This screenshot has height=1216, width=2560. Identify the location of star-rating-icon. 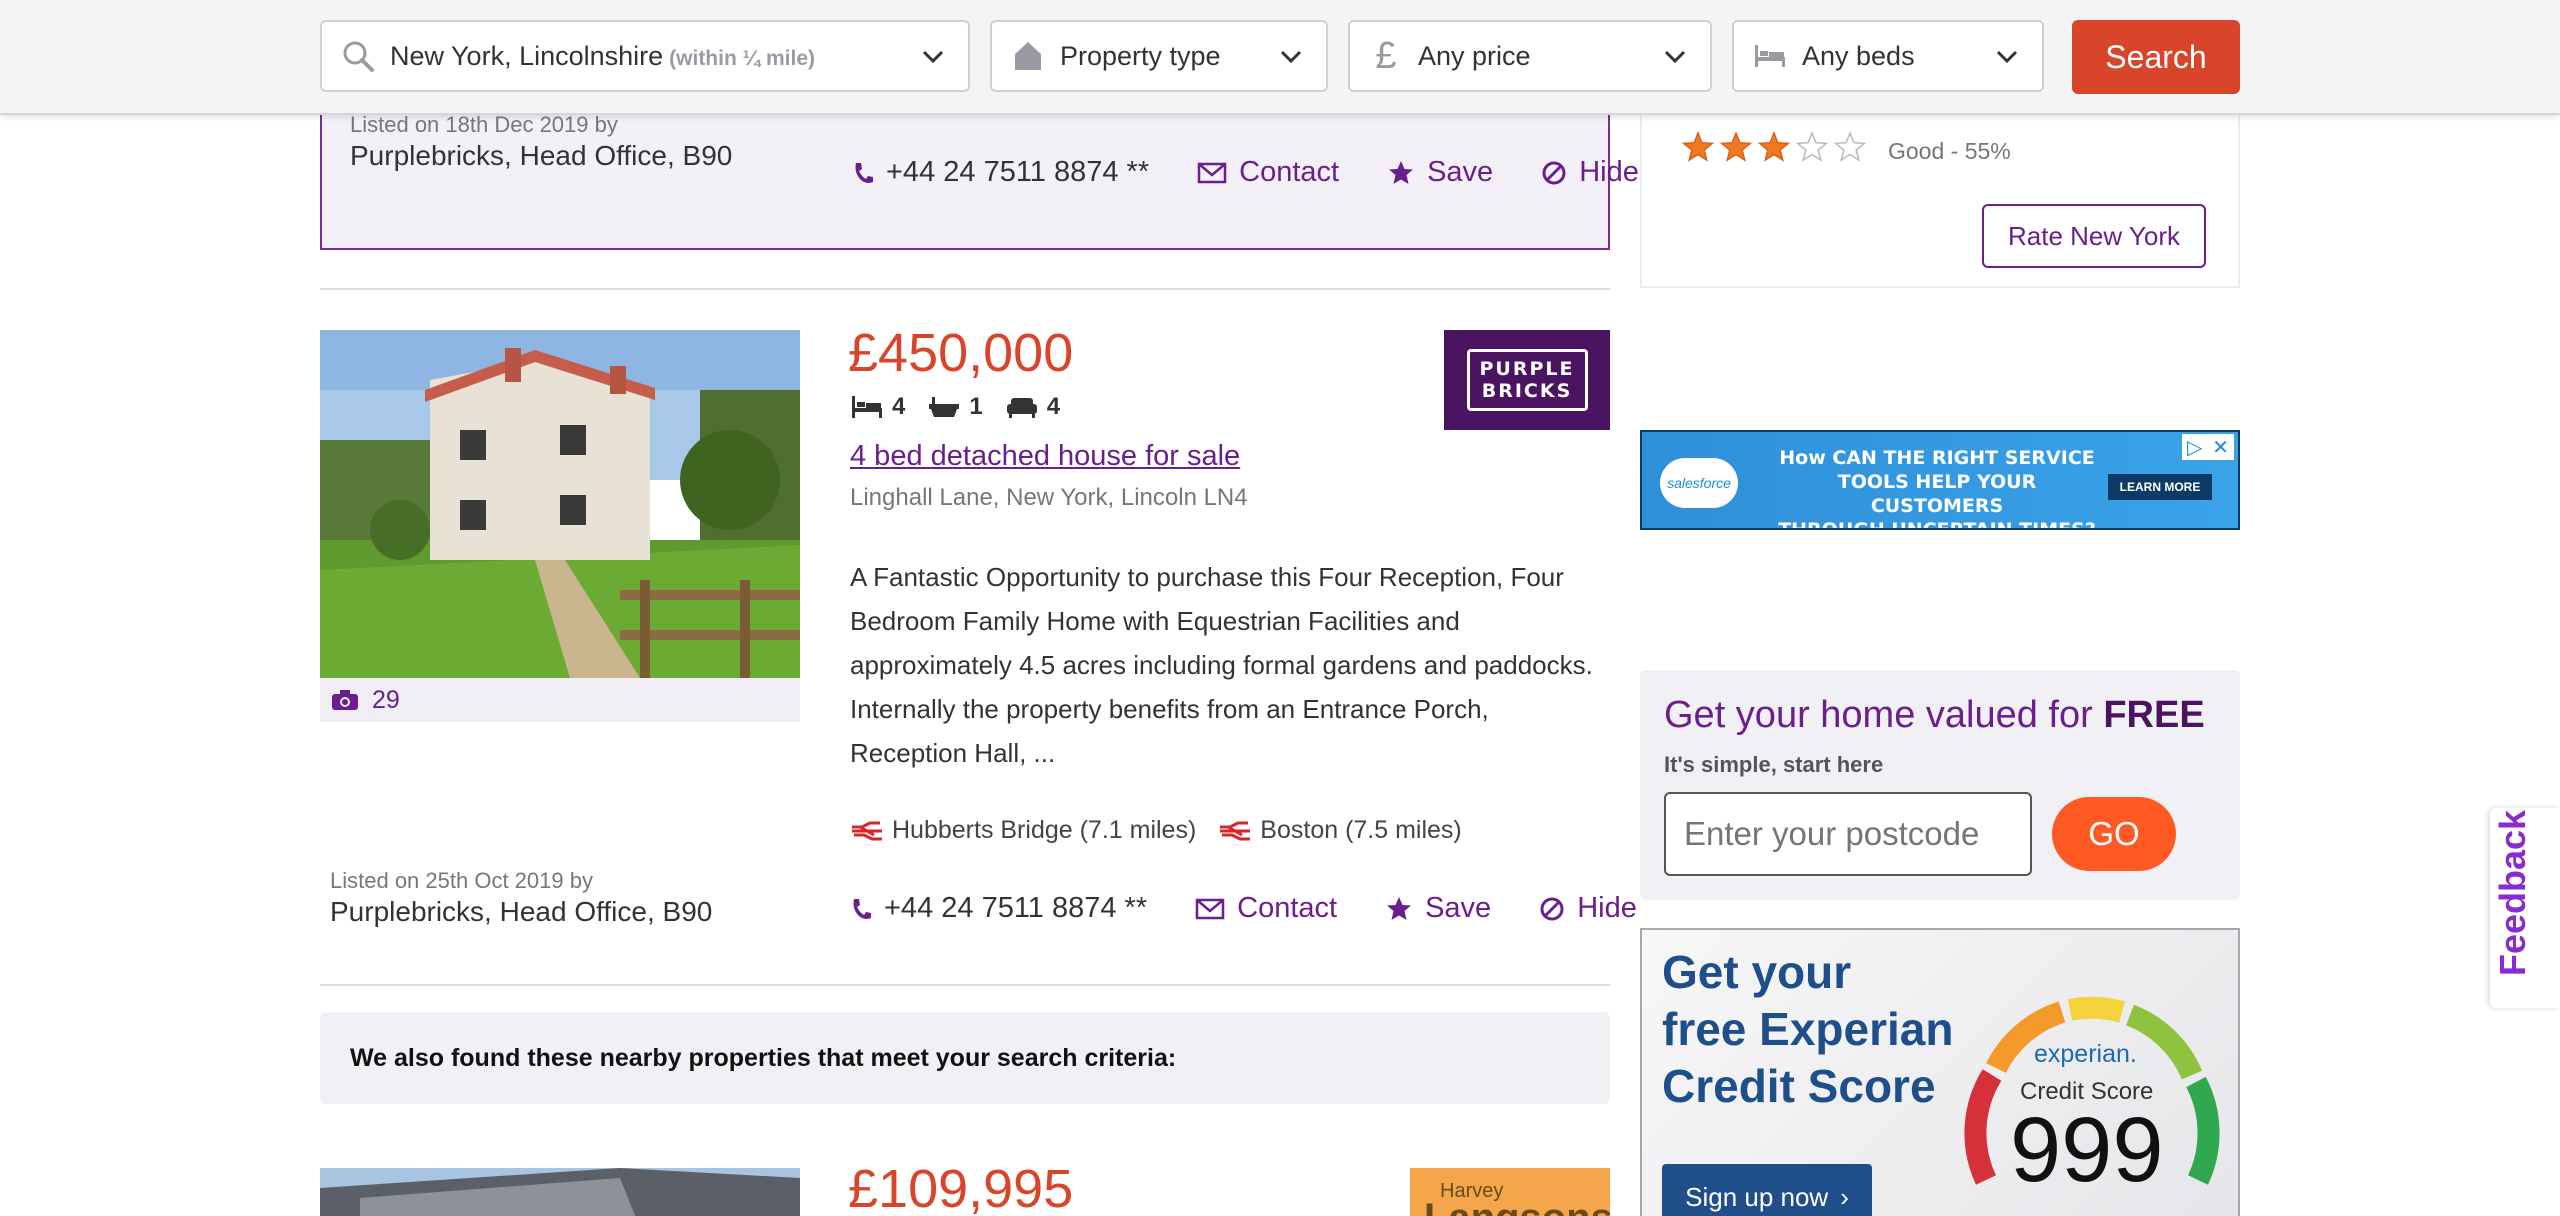
(1774, 146).